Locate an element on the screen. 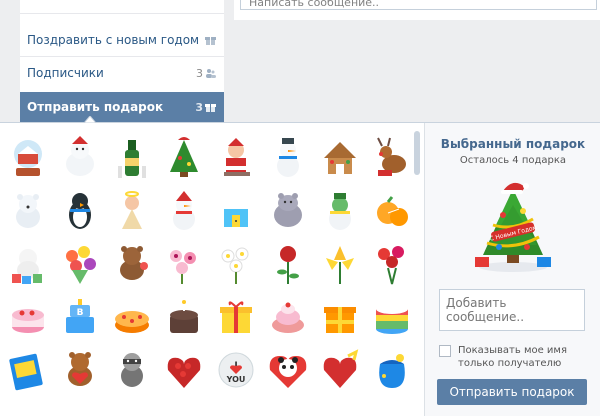  santa-sleigh-icon is located at coordinates (237, 157).